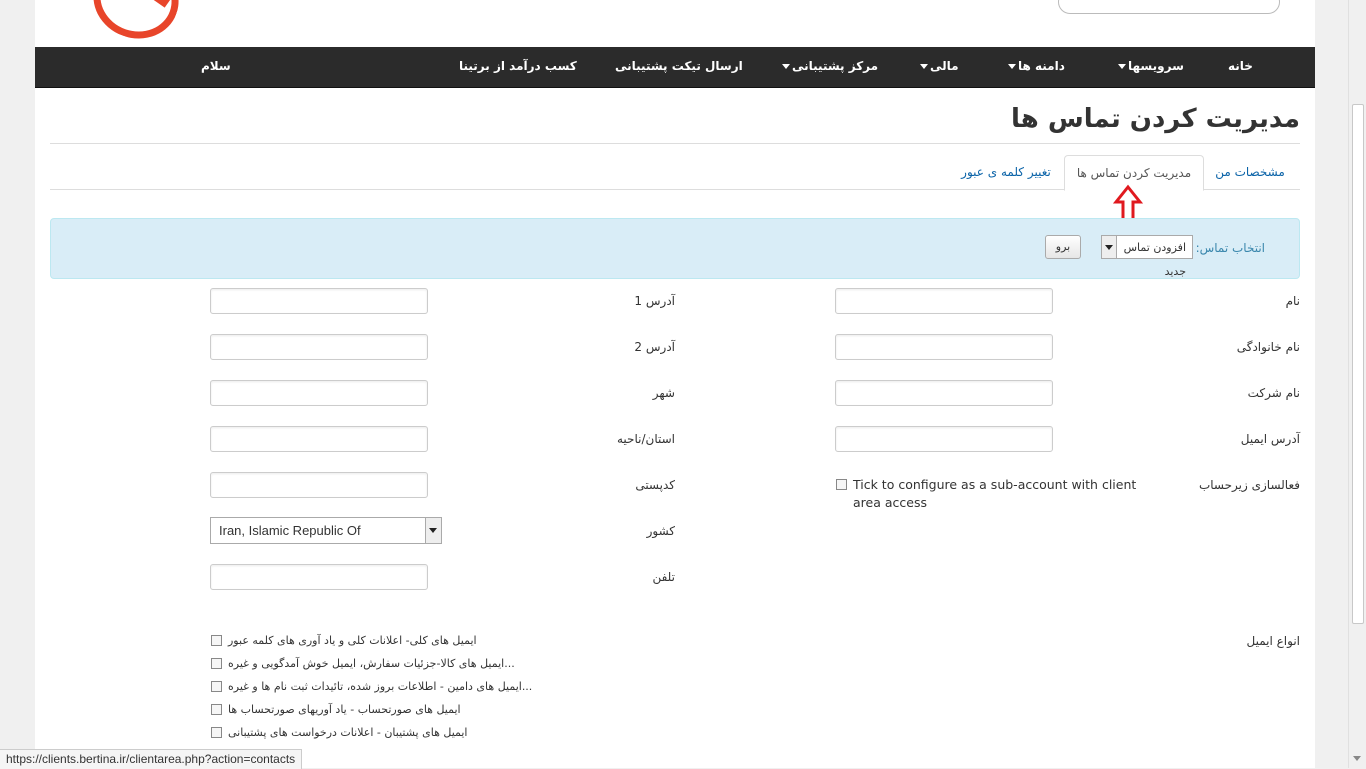 The image size is (1366, 769). Describe the element at coordinates (1156, 66) in the screenshot. I see `nav-services-label: سرویسها` at that location.